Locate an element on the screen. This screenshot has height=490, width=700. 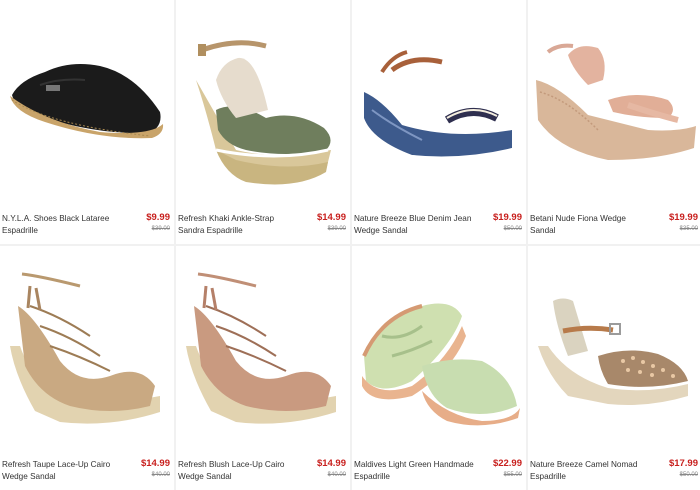
product-original-price: $55.00 is located at coordinates (512, 475).